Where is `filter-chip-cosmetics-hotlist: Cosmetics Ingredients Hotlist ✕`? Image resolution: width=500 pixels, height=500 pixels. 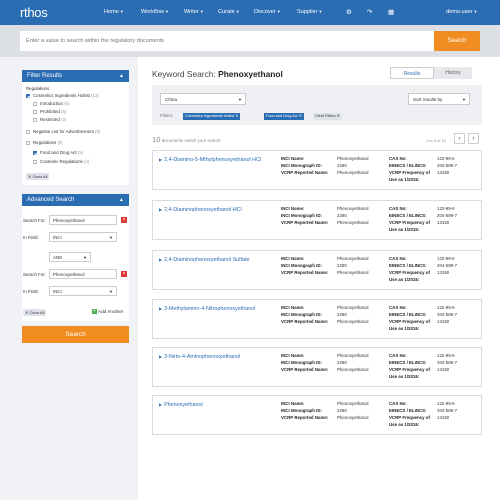
filter-chip-cosmetics-hotlist: Cosmetics Ingredients Hotlist ✕ is located at coordinates (212, 116).